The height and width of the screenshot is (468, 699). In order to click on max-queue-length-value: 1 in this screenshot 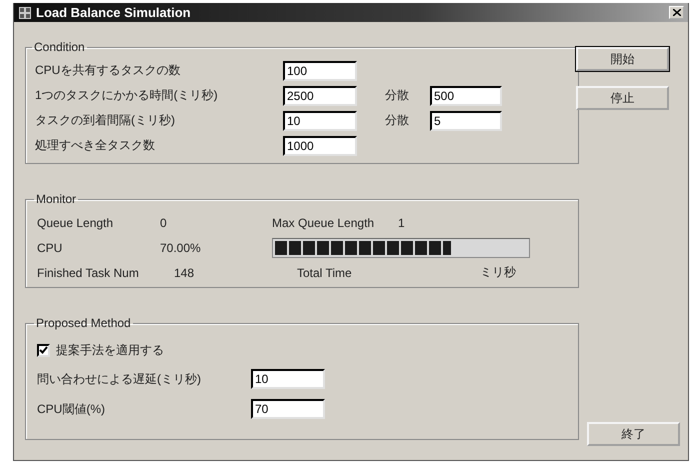, I will do `click(401, 223)`.